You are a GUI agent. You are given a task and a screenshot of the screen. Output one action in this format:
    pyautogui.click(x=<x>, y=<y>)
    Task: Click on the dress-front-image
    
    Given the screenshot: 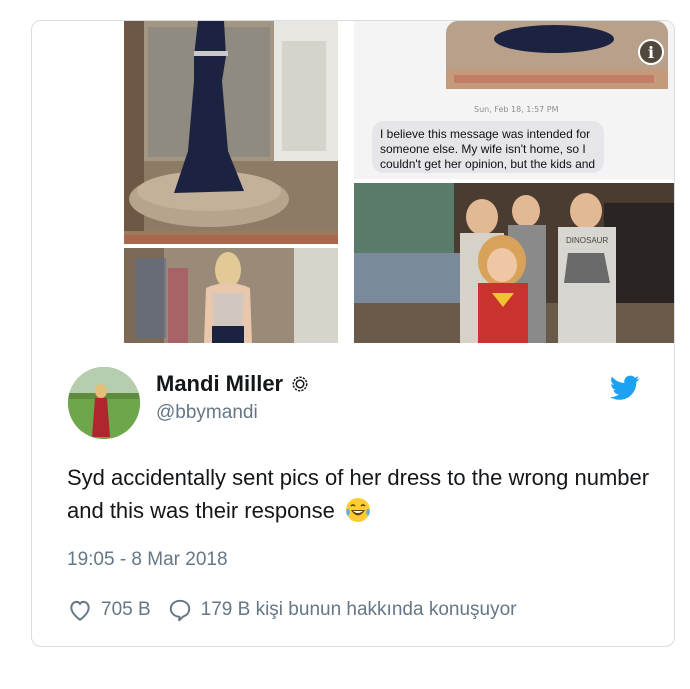 What is the action you would take?
    pyautogui.click(x=231, y=132)
    